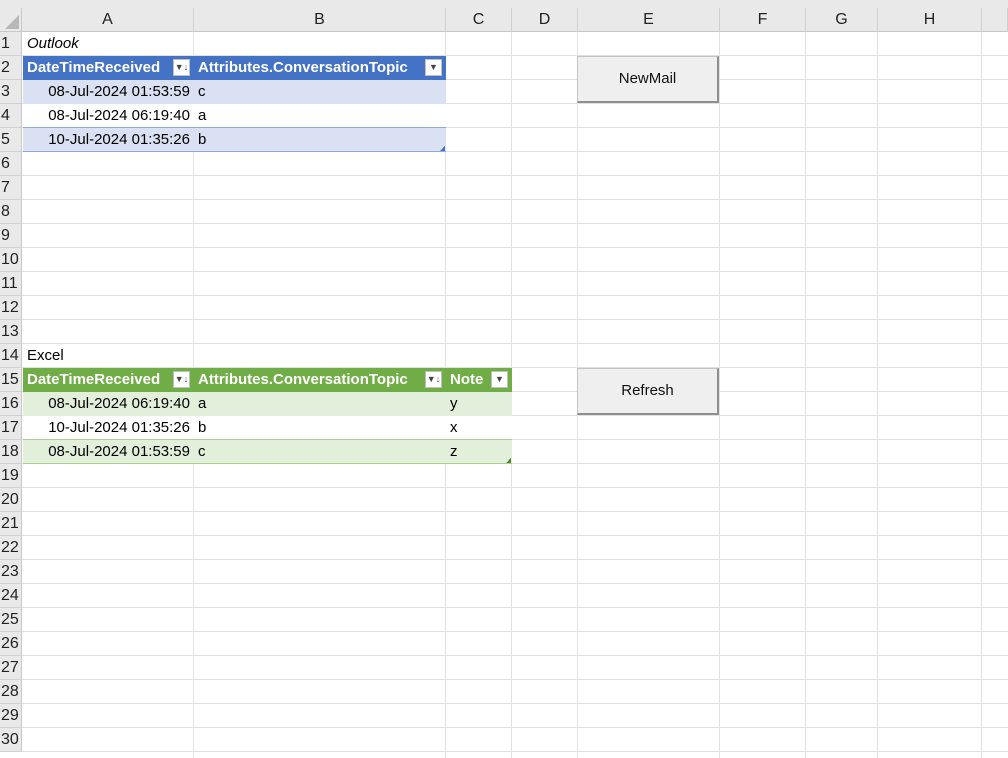 The image size is (1008, 758). I want to click on column-header-partial, so click(995, 20).